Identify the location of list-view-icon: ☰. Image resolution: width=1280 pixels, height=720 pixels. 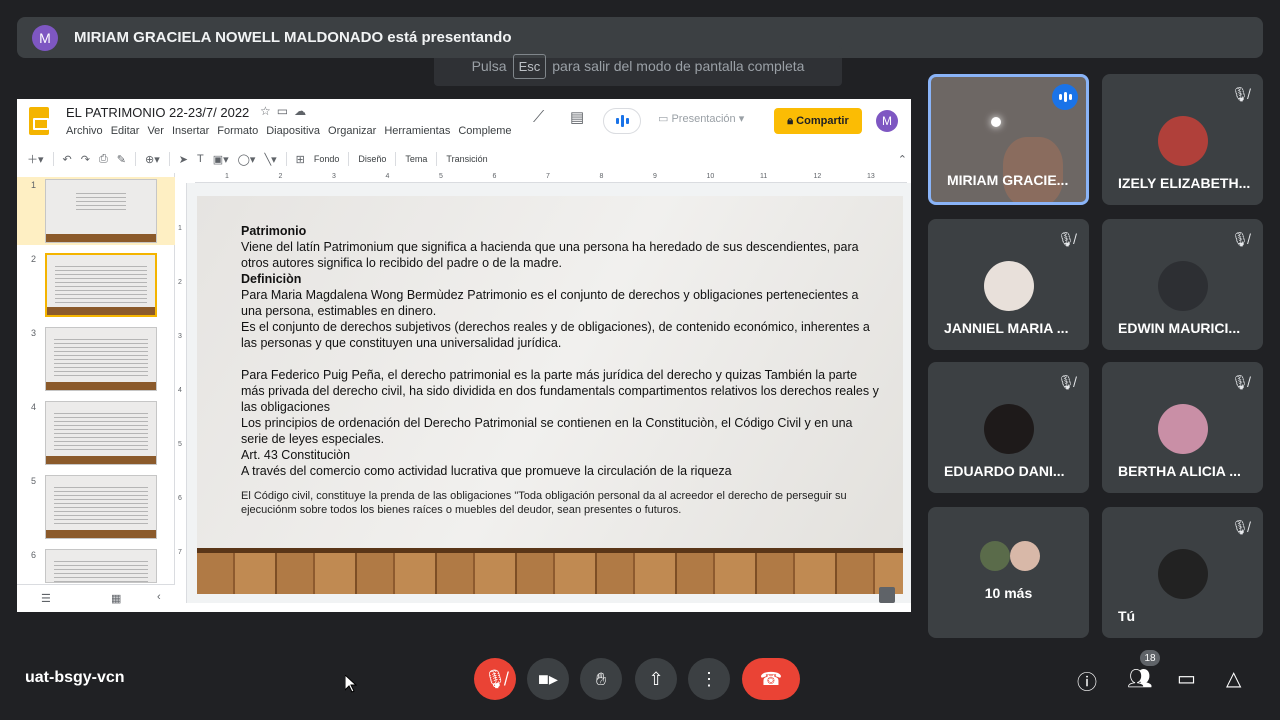
(46, 598).